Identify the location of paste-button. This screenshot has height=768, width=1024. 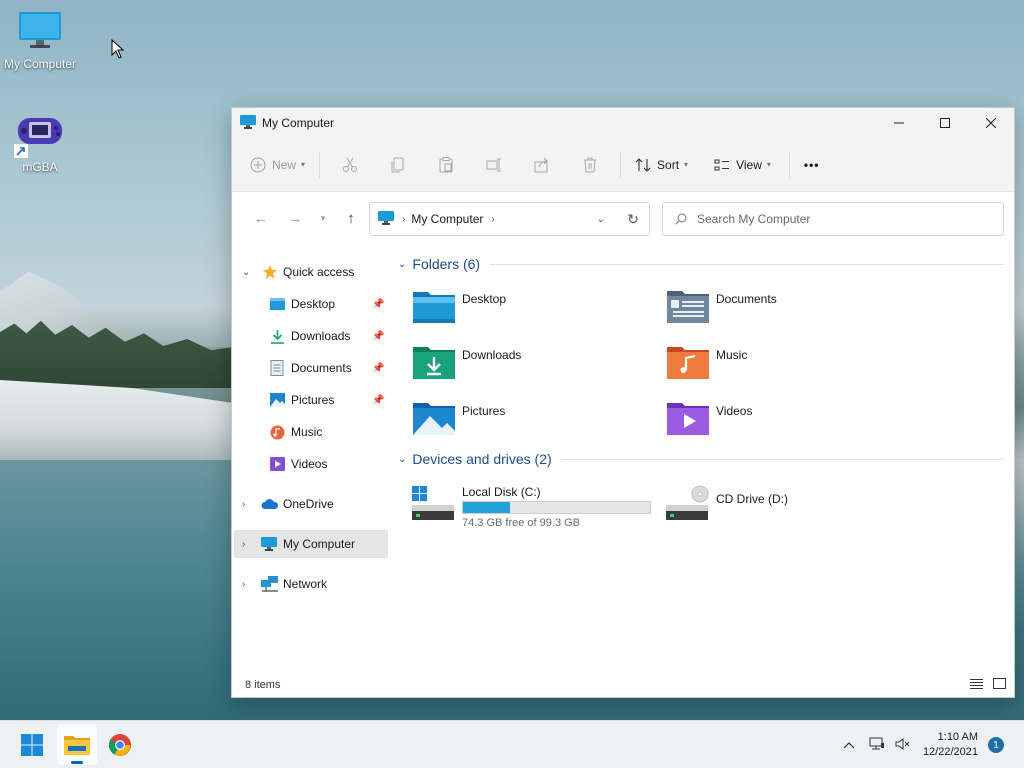
(446, 164).